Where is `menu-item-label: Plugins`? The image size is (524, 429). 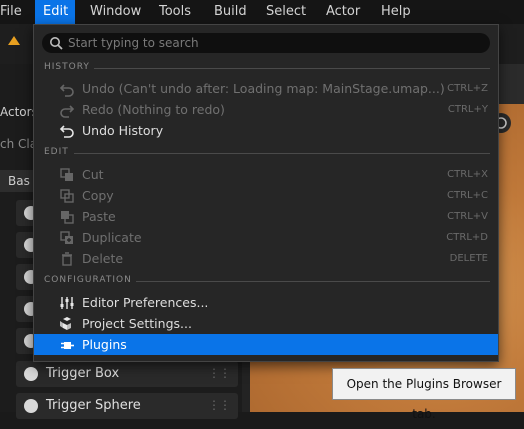
menu-item-label: Plugins is located at coordinates (104, 344).